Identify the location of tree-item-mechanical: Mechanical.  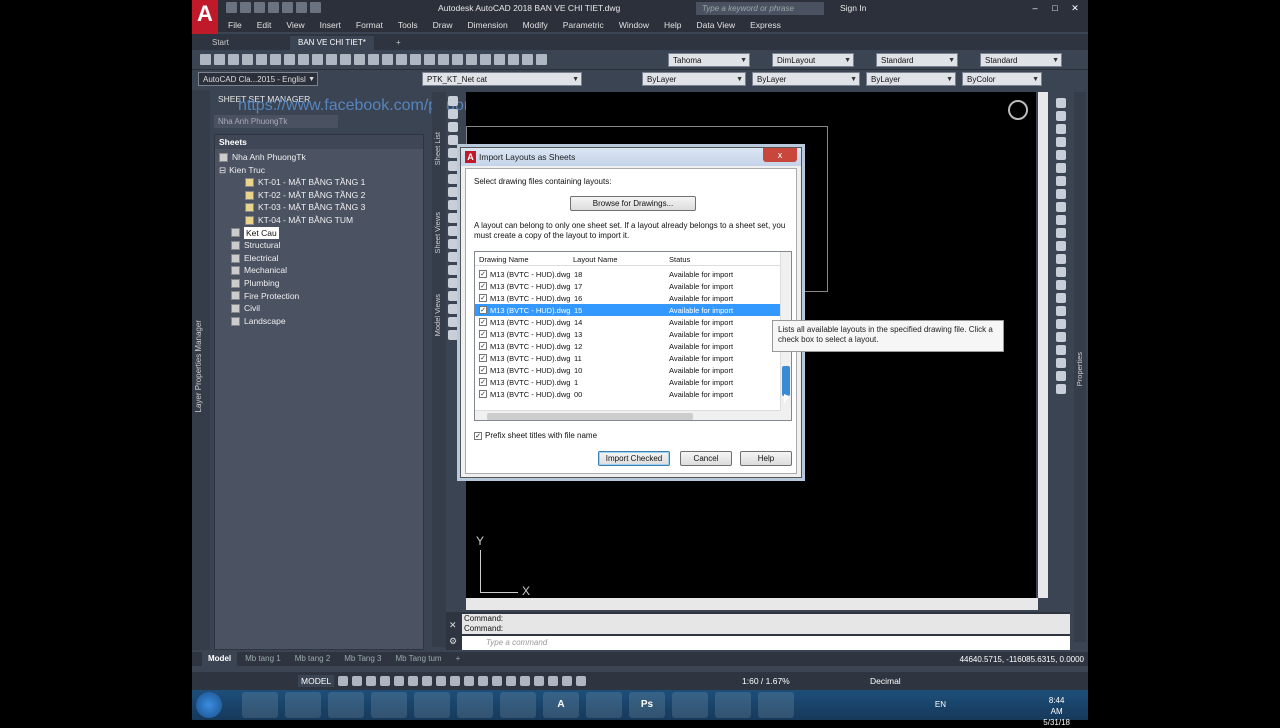
(319, 270).